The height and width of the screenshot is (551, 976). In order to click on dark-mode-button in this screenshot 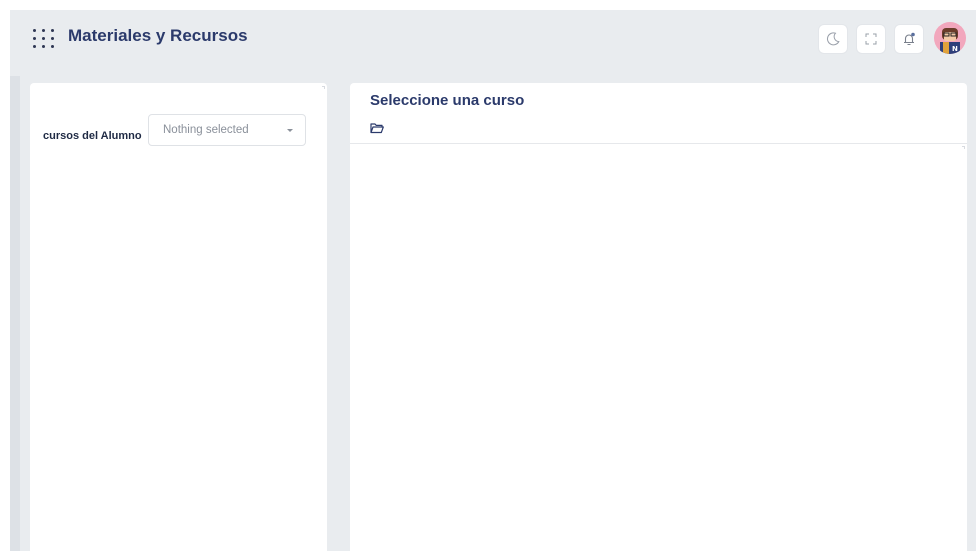, I will do `click(833, 39)`.